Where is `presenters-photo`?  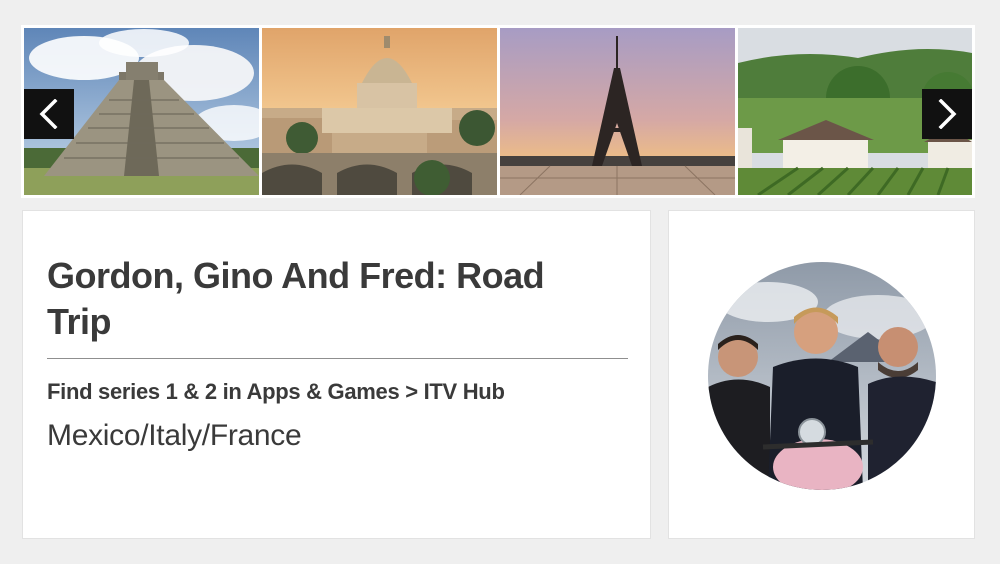
presenters-photo is located at coordinates (822, 376).